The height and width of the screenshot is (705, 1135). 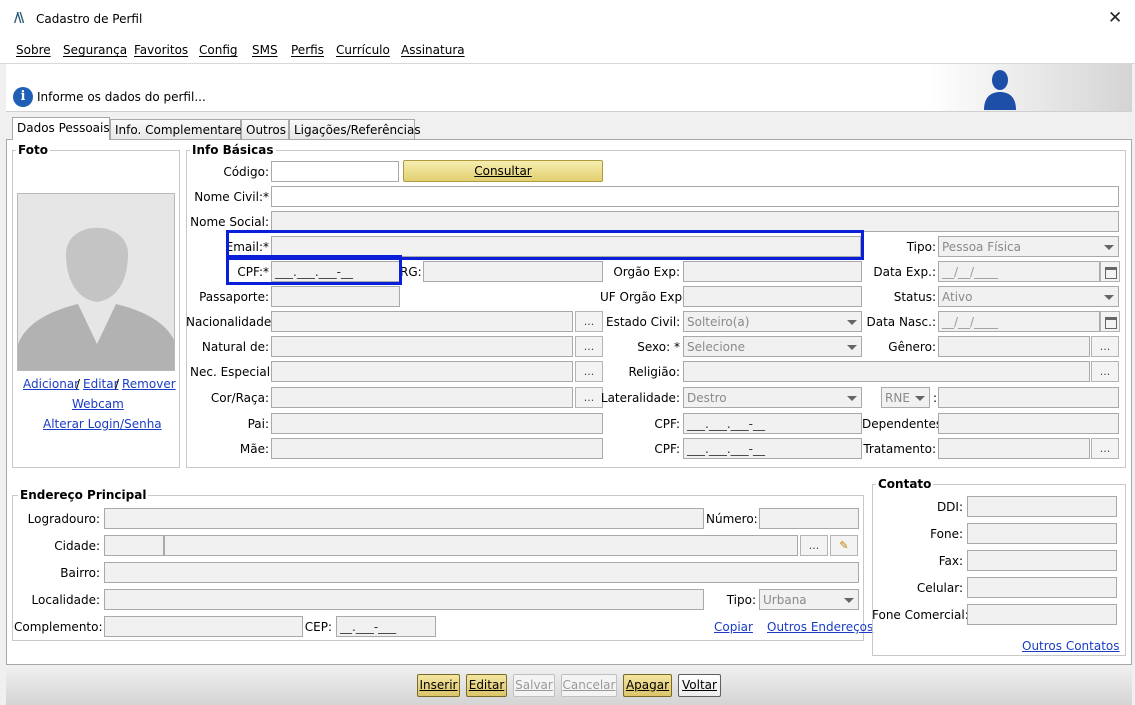 What do you see at coordinates (1028, 246) in the screenshot?
I see `tipo-select: Pessoa Física` at bounding box center [1028, 246].